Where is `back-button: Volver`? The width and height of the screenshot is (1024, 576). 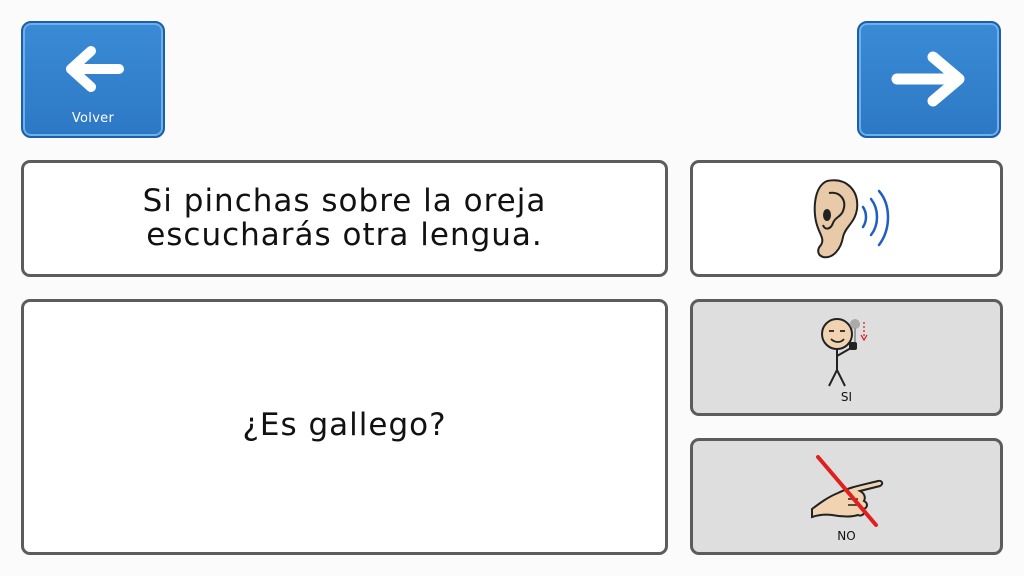
back-button: Volver is located at coordinates (93, 79).